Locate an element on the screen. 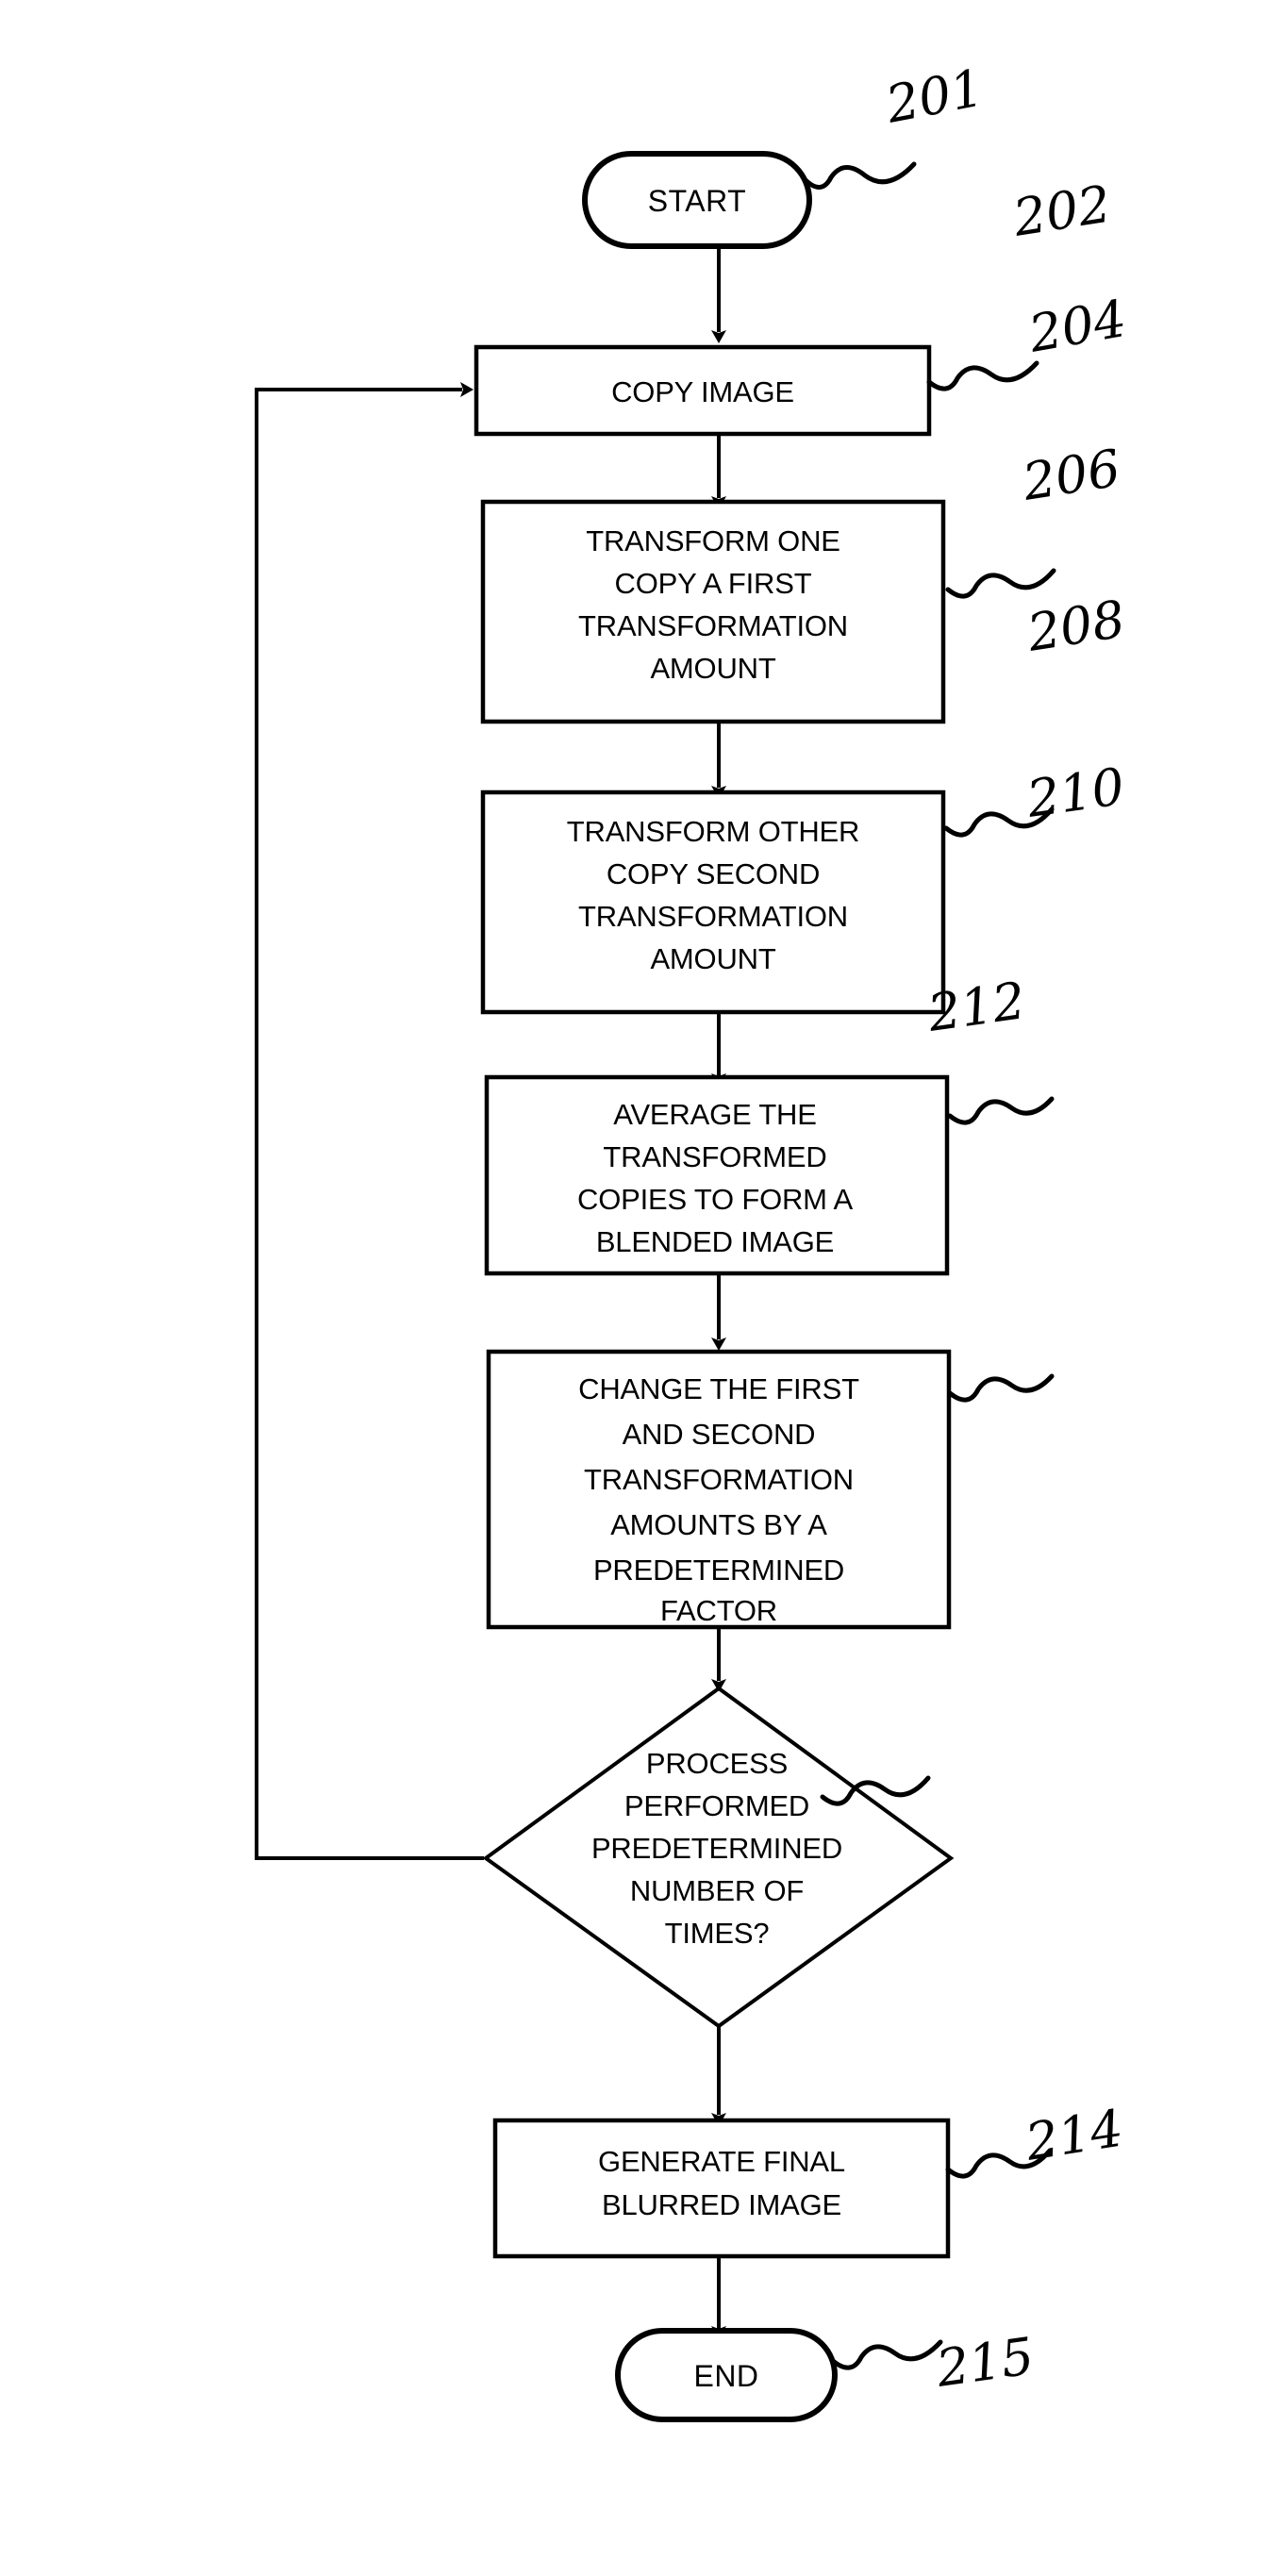 This screenshot has height=2576, width=1280. node-copy-image: COPY IMAGE is located at coordinates (703, 390).